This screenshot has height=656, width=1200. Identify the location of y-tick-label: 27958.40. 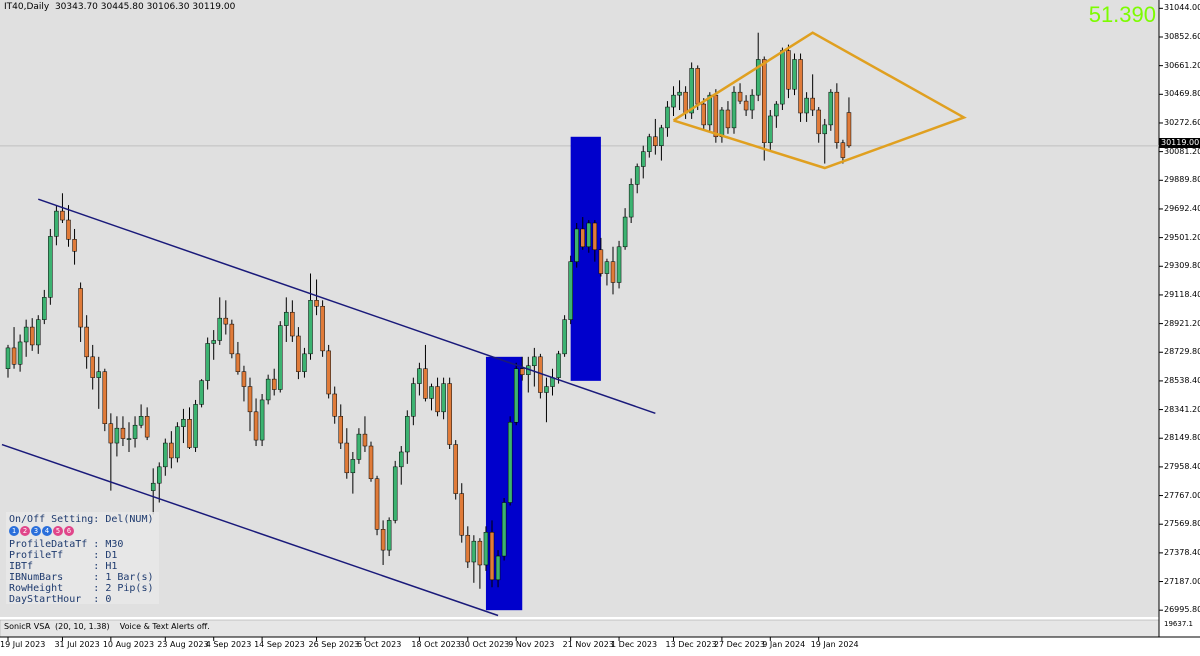
(1182, 466).